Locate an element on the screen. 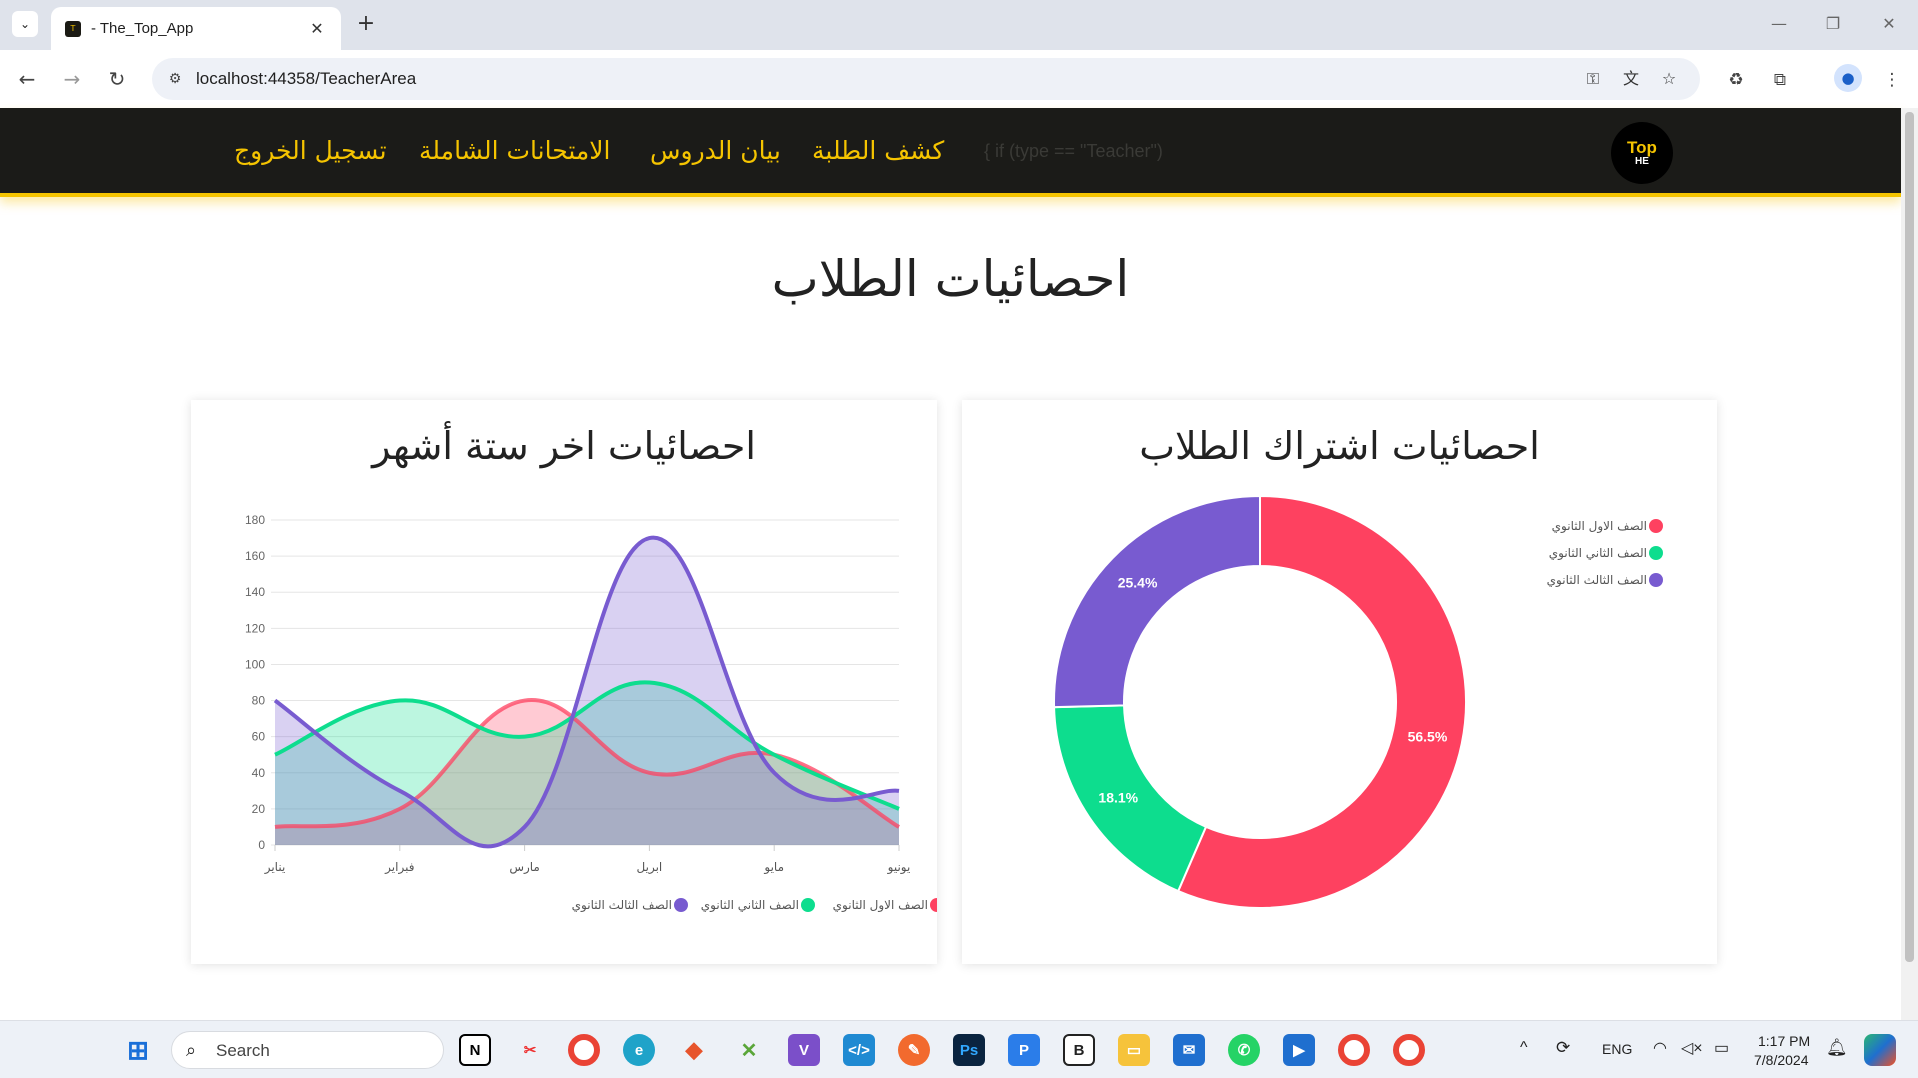 The width and height of the screenshot is (1918, 1078). language-indicator: ENG is located at coordinates (1617, 1049).